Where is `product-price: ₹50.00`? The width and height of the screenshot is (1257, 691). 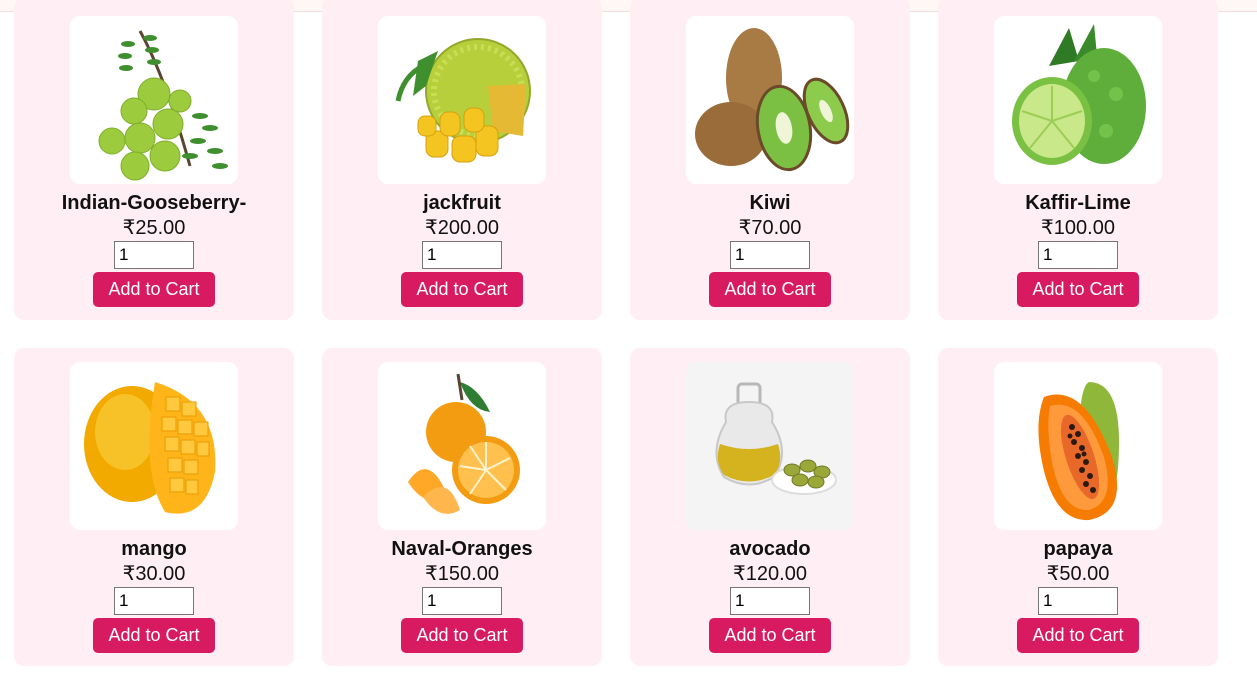
product-price: ₹50.00 is located at coordinates (1078, 574).